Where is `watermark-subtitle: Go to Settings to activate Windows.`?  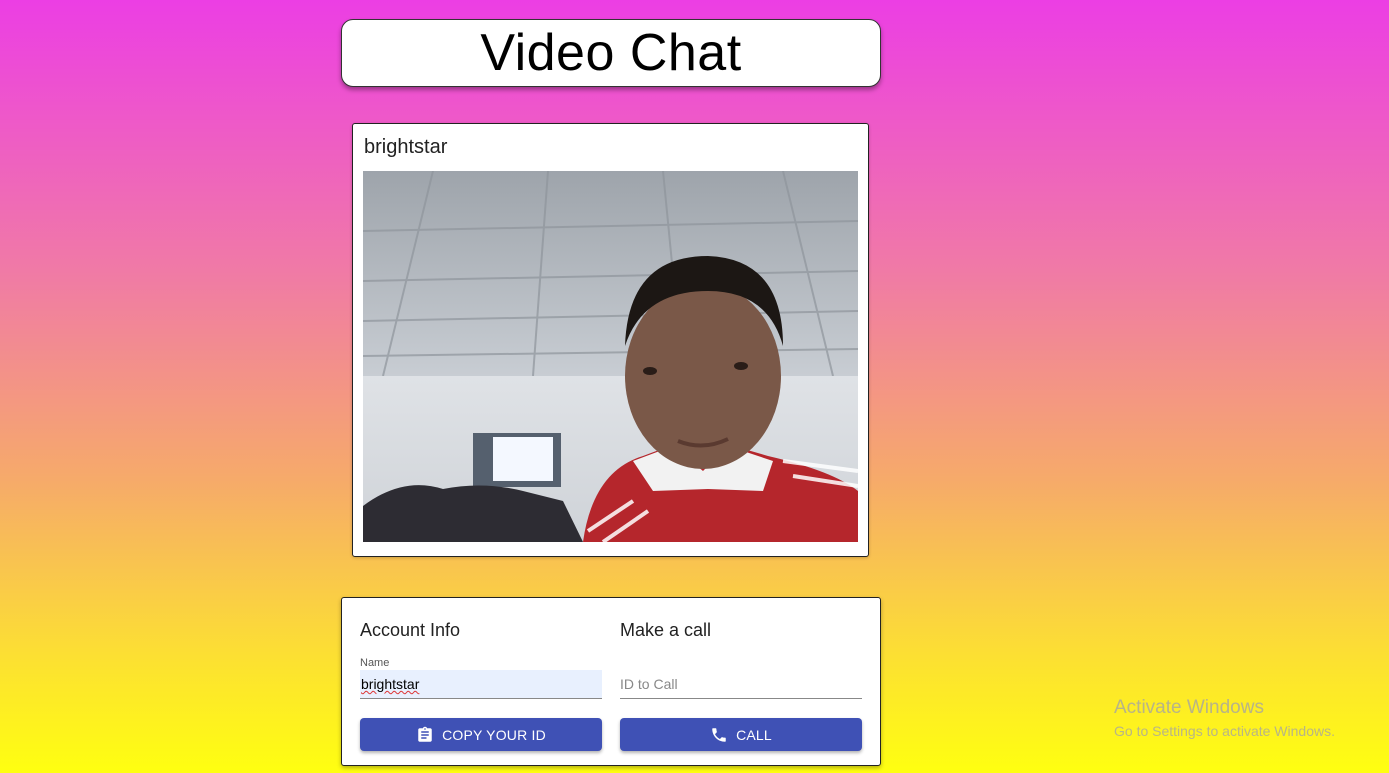
watermark-subtitle: Go to Settings to activate Windows. is located at coordinates (1224, 731).